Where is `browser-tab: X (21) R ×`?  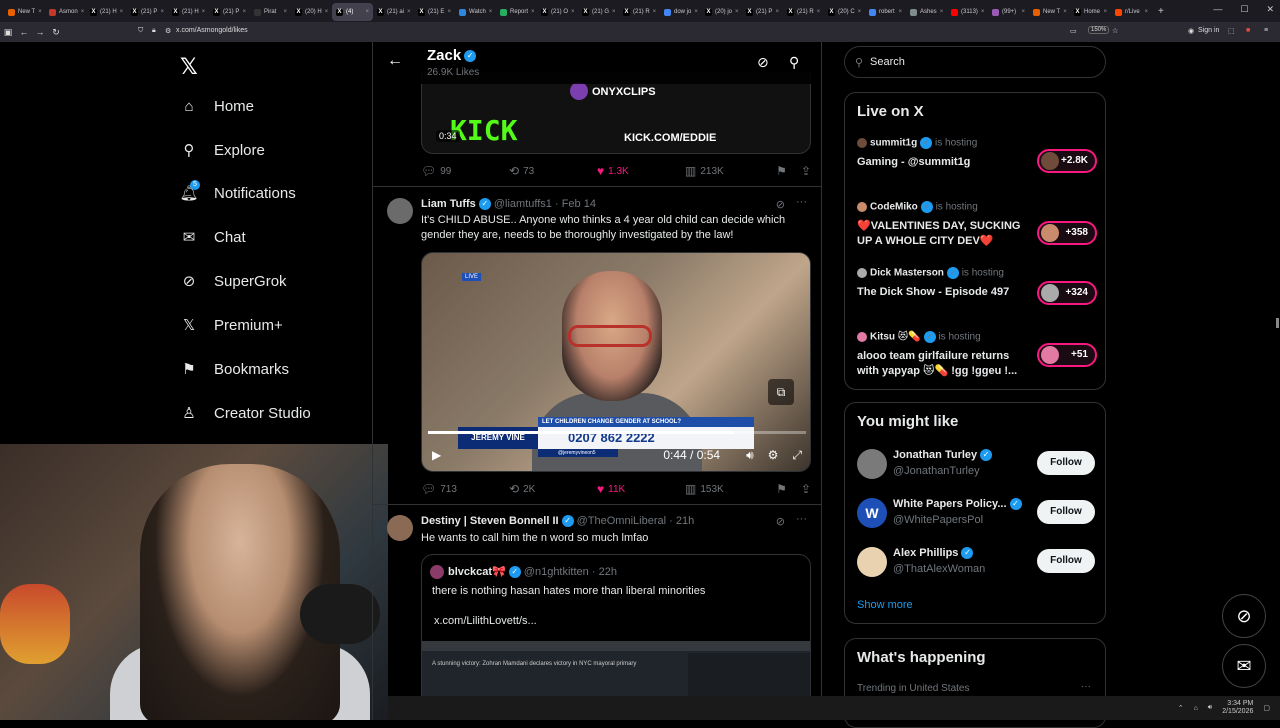
browser-tab: X (21) R × is located at coordinates (803, 12).